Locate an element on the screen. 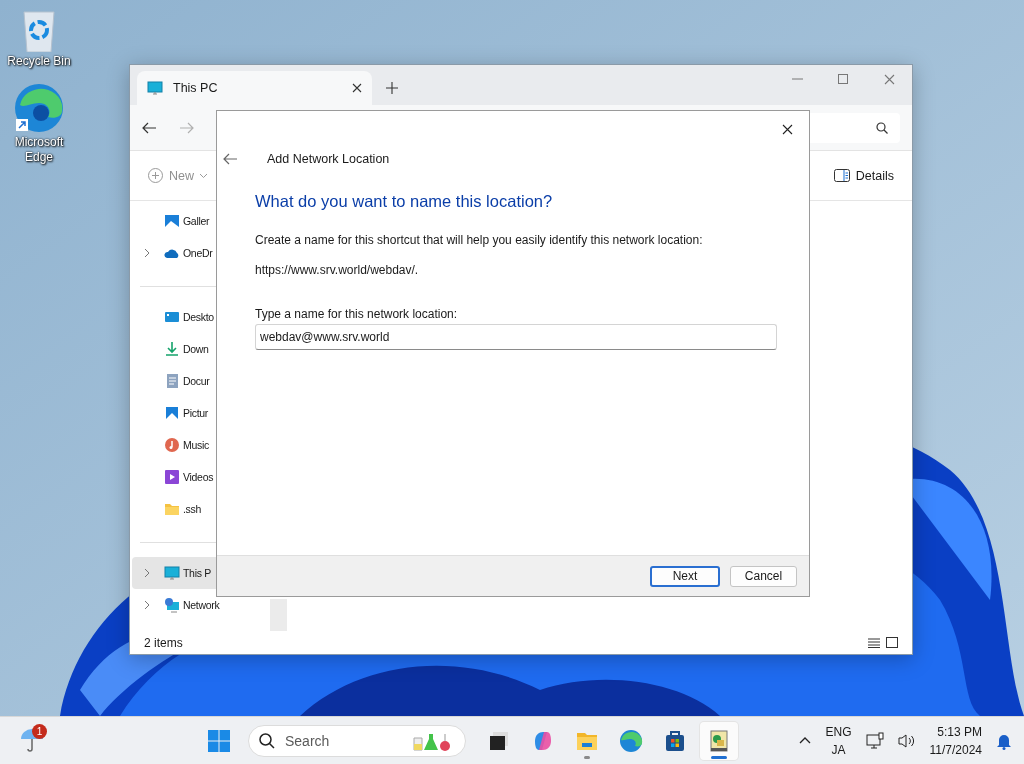 The height and width of the screenshot is (764, 1024). search-input: Search is located at coordinates (343, 740).